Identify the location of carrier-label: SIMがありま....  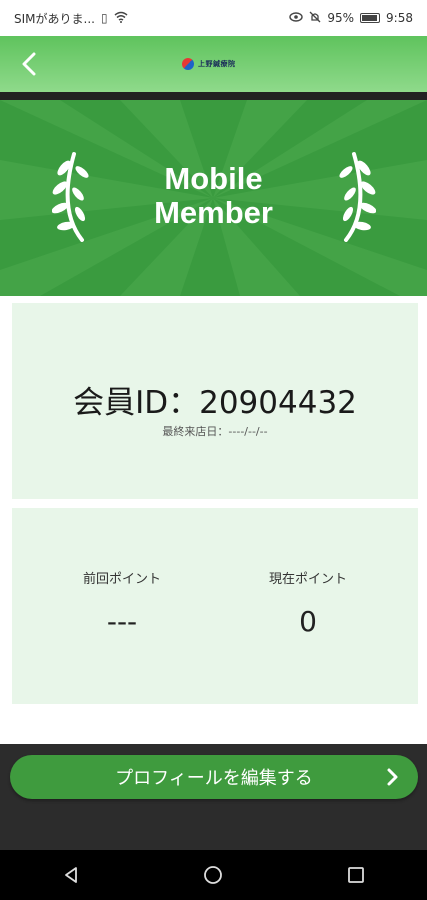
(54, 18).